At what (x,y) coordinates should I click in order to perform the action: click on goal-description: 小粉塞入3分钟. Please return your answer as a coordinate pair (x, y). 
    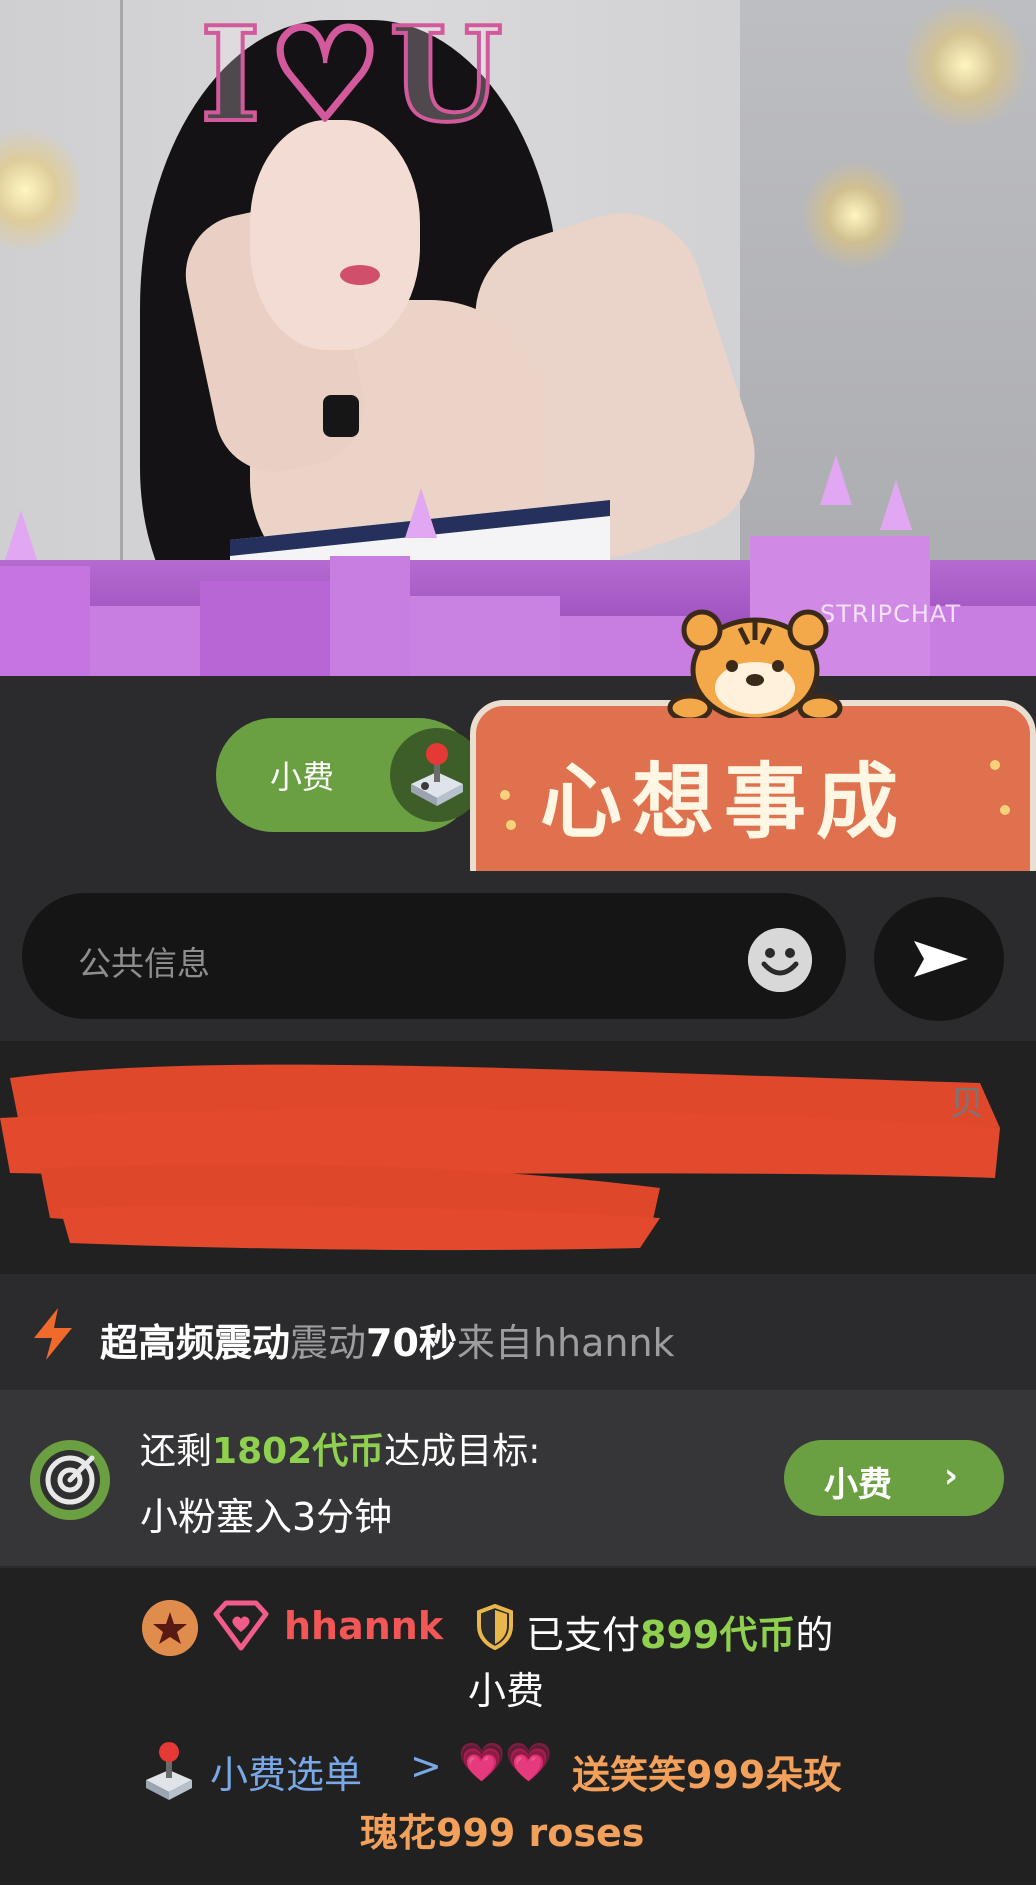
    Looking at the image, I should click on (266, 1517).